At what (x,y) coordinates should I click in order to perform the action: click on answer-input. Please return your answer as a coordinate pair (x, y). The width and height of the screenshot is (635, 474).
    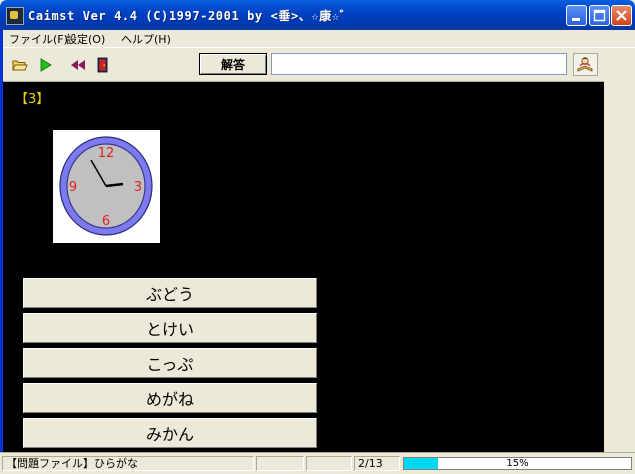
    Looking at the image, I should click on (419, 64).